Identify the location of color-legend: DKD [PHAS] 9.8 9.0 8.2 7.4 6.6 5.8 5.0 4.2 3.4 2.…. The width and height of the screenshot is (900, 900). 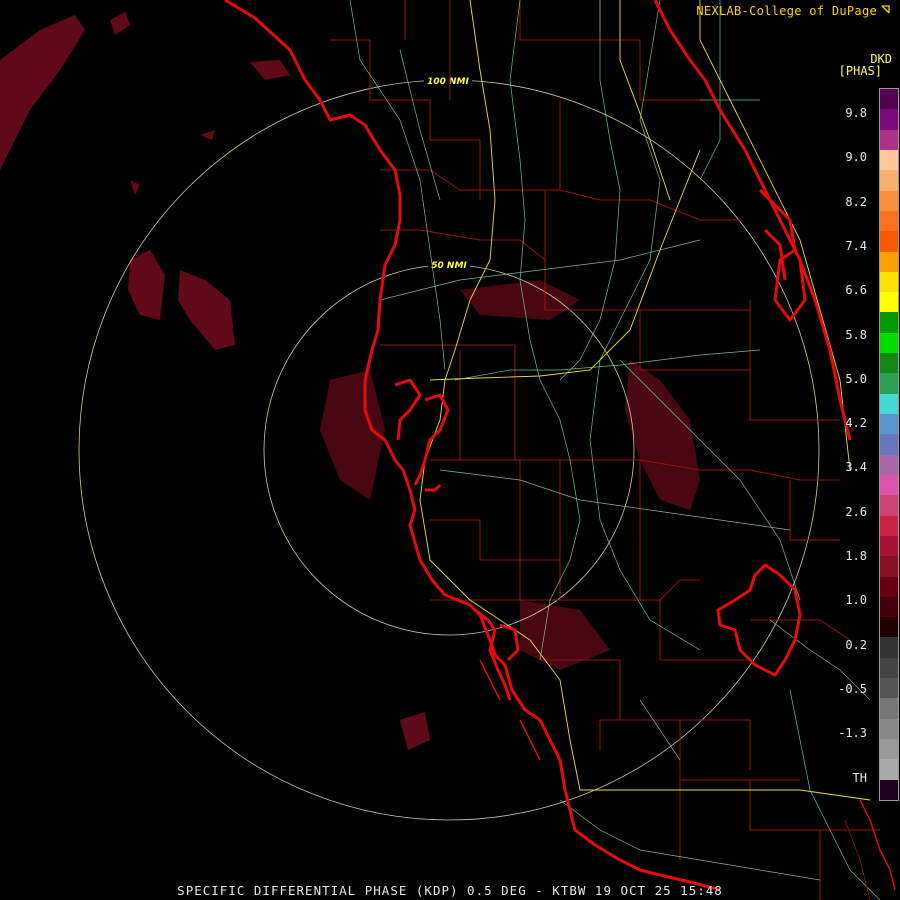
(857, 432).